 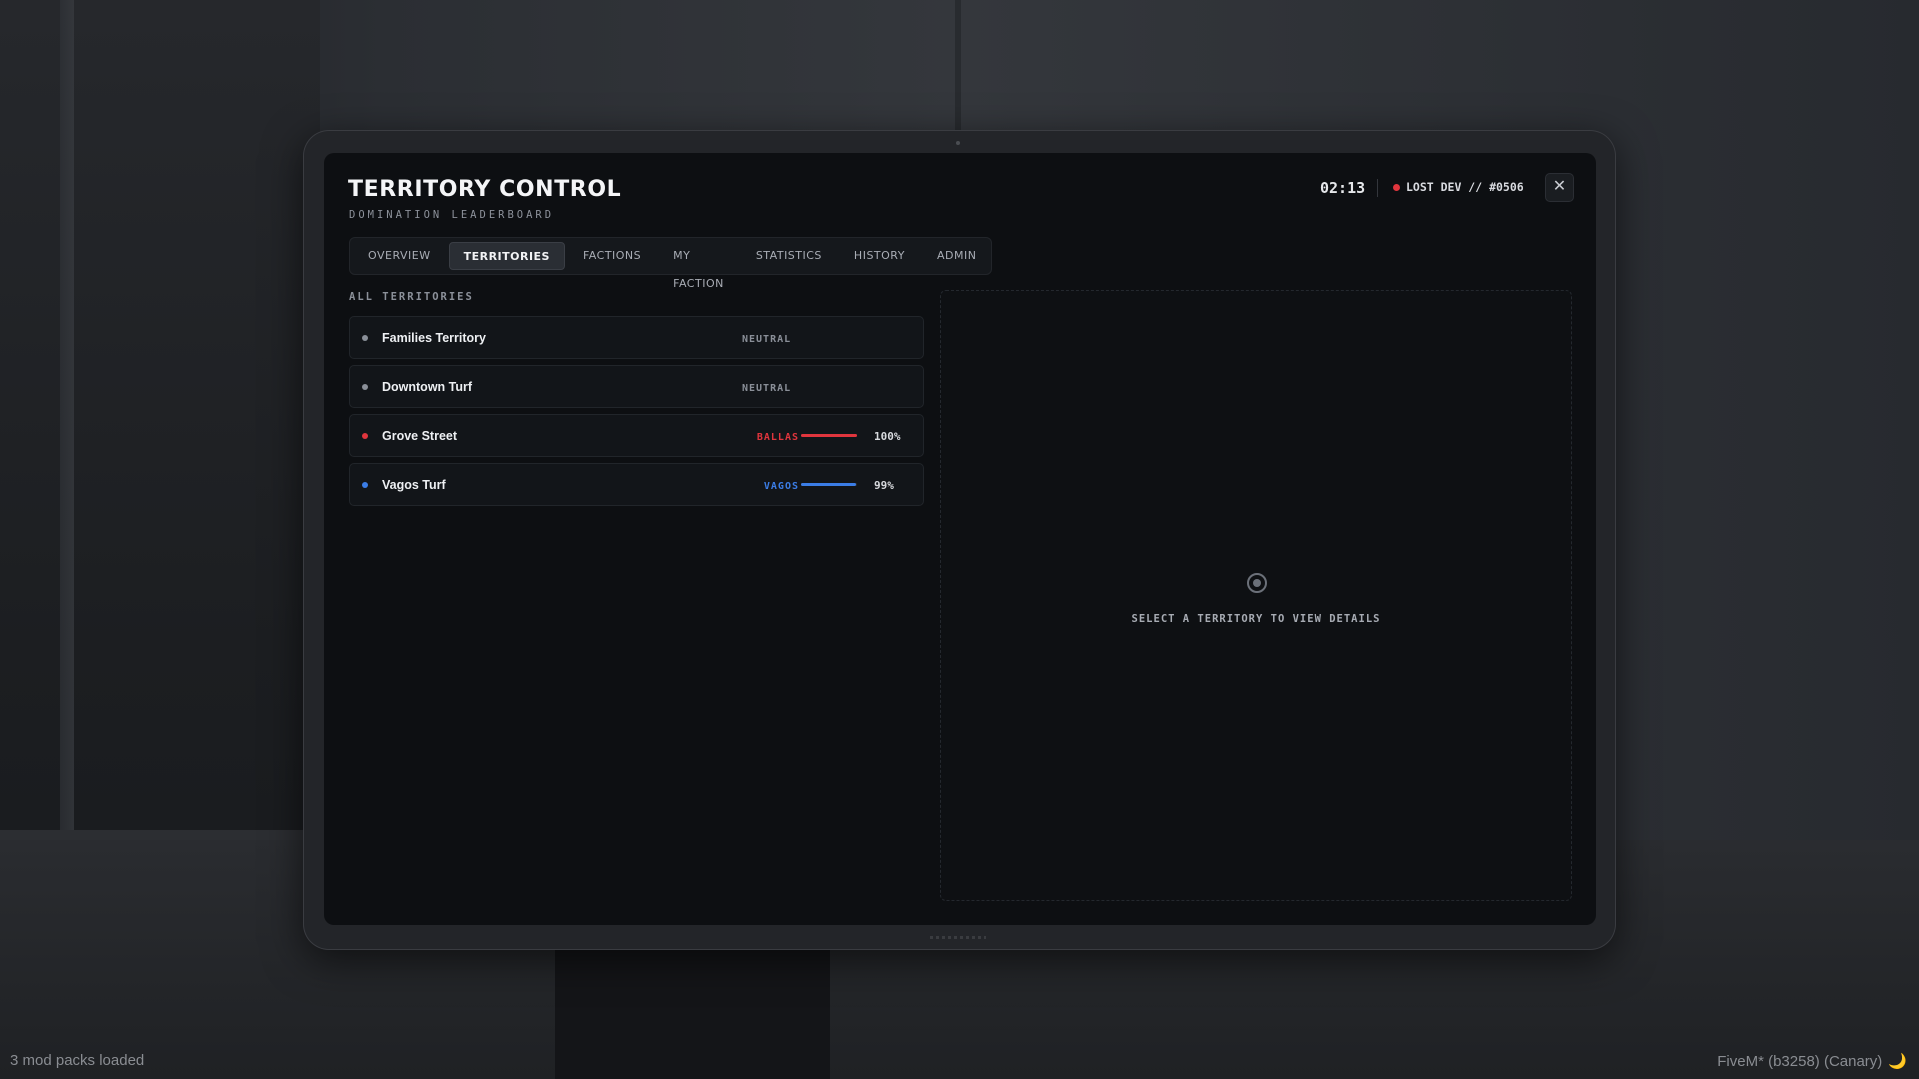 I want to click on page-subtitle: DOMINATION LEADERBOARD, so click(x=452, y=215).